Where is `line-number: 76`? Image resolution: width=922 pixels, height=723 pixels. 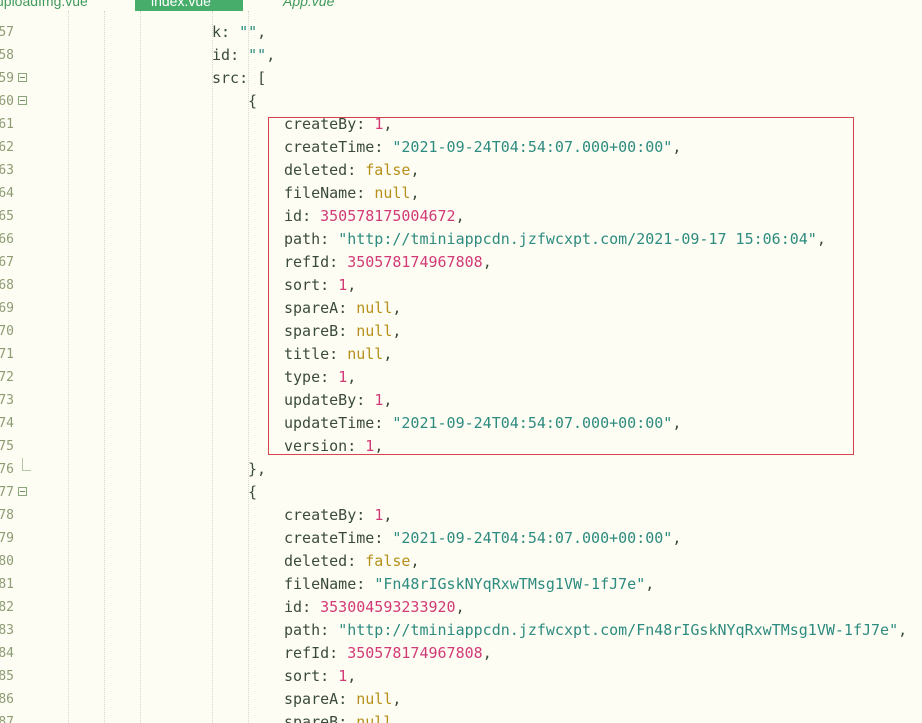 line-number: 76 is located at coordinates (7, 469).